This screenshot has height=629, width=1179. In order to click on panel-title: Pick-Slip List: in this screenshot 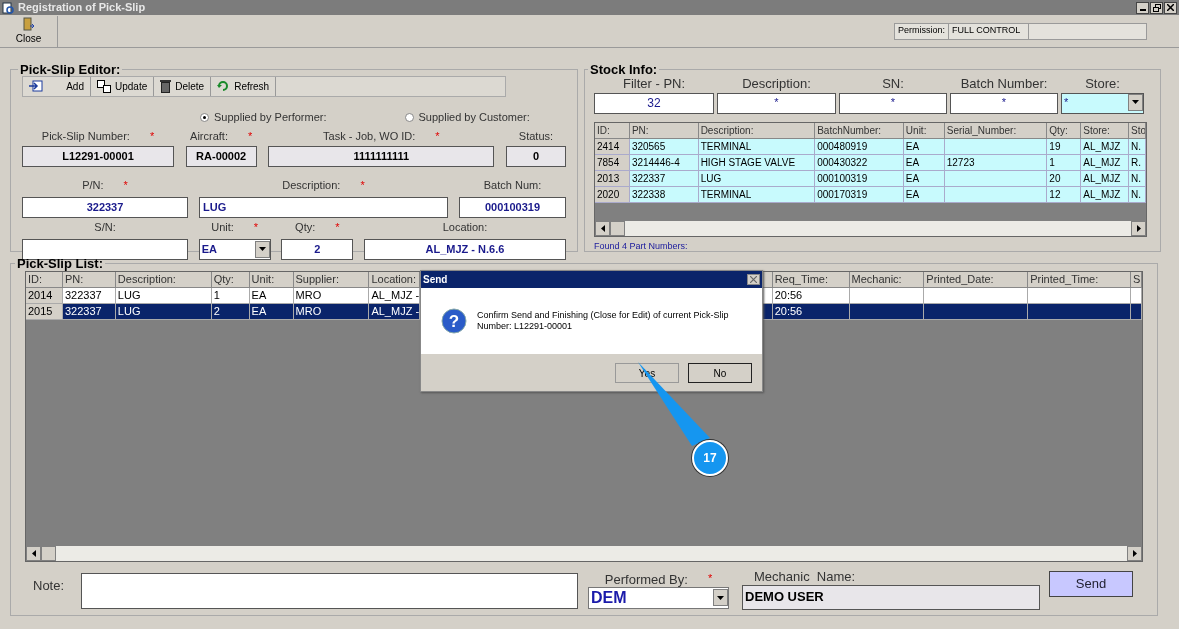, I will do `click(60, 264)`.